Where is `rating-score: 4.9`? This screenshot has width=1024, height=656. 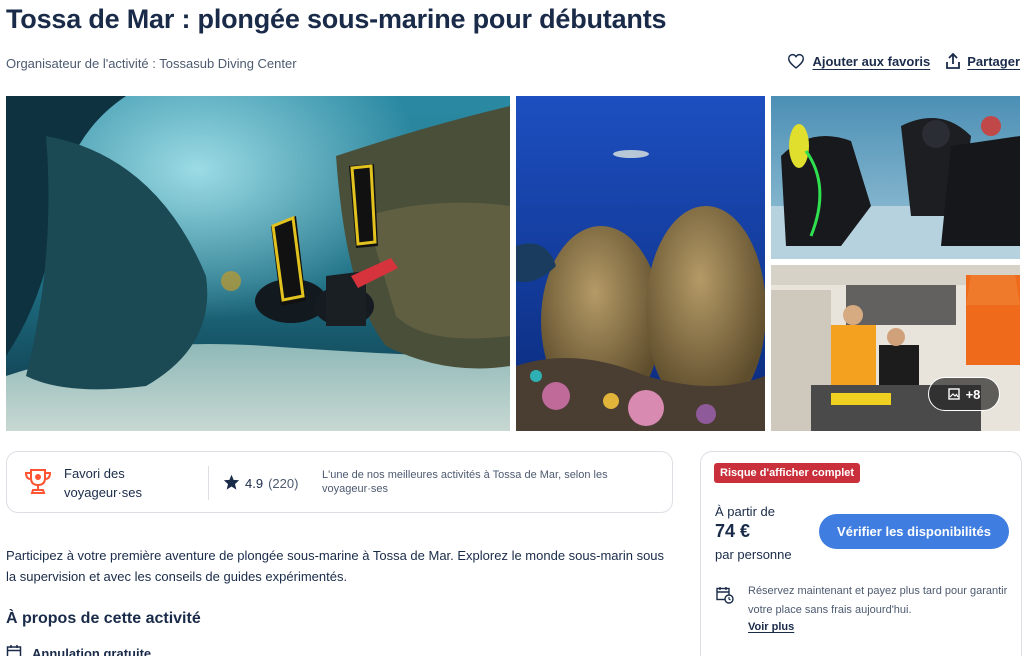 rating-score: 4.9 is located at coordinates (254, 483).